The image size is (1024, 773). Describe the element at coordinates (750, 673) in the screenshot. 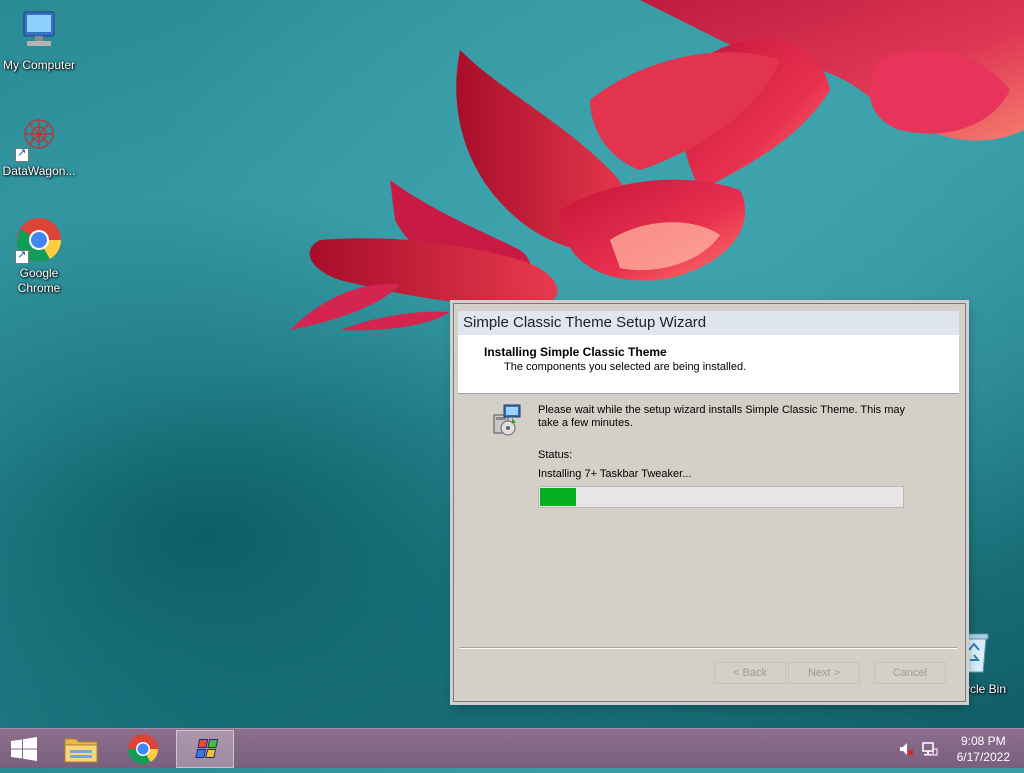

I see `back-button: < Back` at that location.